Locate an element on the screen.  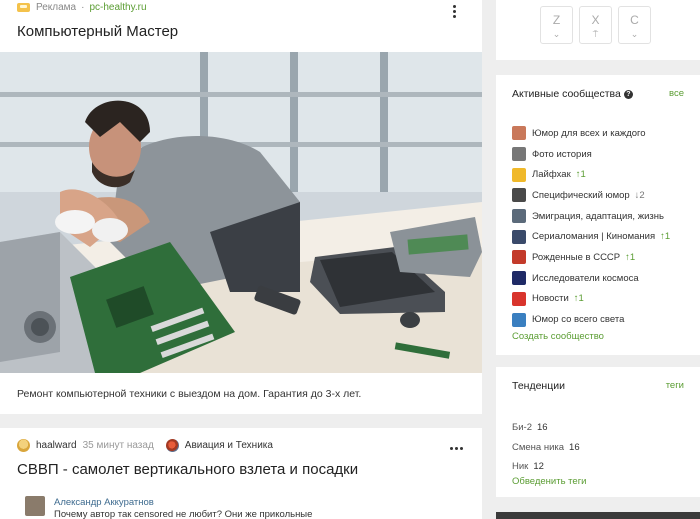
community-item: Сериаломания | Киномания ↑1 is located at coordinates (591, 236).